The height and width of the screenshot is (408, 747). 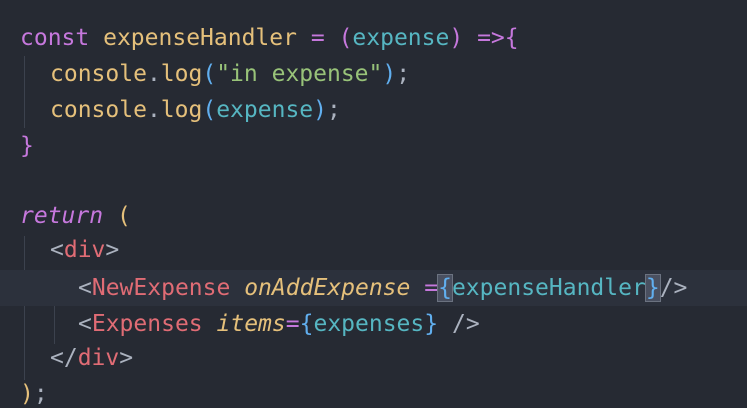 What do you see at coordinates (373, 110) in the screenshot?
I see `code-line: console.log(expense);` at bounding box center [373, 110].